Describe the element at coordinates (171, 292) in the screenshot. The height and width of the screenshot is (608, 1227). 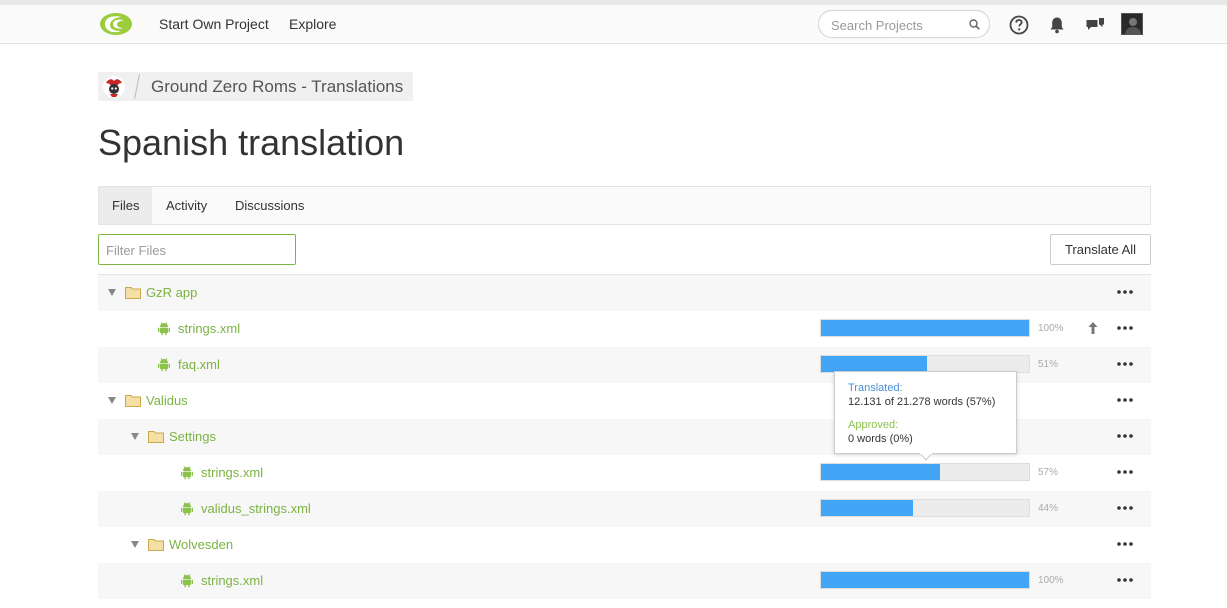
I see `folder-name: GzR app` at that location.